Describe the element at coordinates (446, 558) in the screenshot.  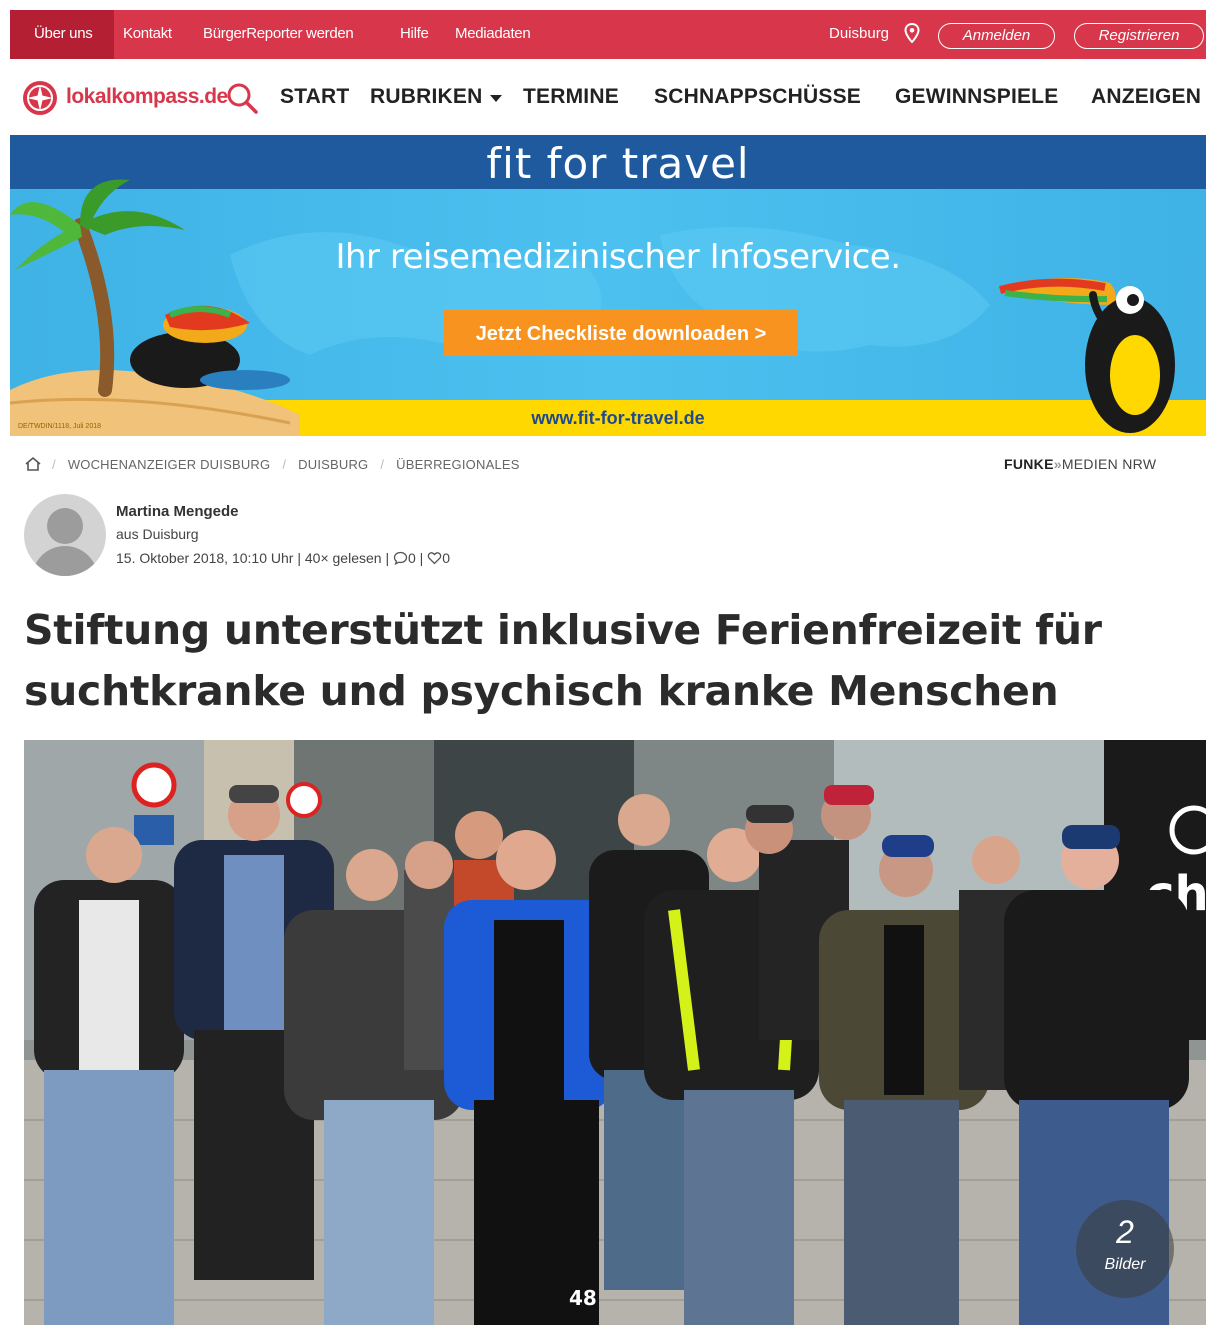
I see `like-count: 0` at that location.